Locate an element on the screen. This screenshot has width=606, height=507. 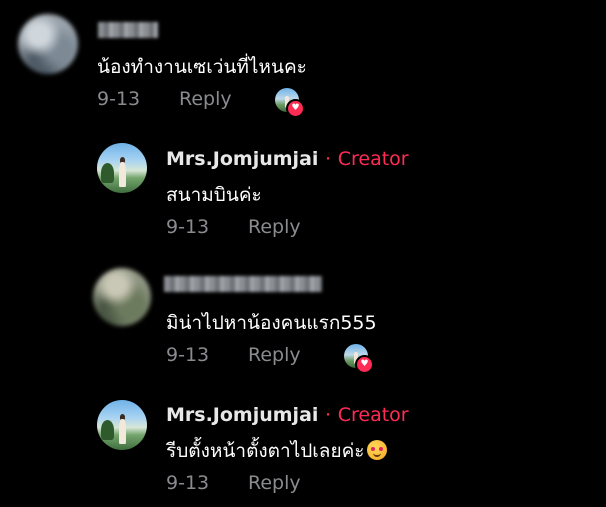
comment-text: รีบตั้งหน้าตั้งตาไปเลยค่ะ is located at coordinates (265, 451).